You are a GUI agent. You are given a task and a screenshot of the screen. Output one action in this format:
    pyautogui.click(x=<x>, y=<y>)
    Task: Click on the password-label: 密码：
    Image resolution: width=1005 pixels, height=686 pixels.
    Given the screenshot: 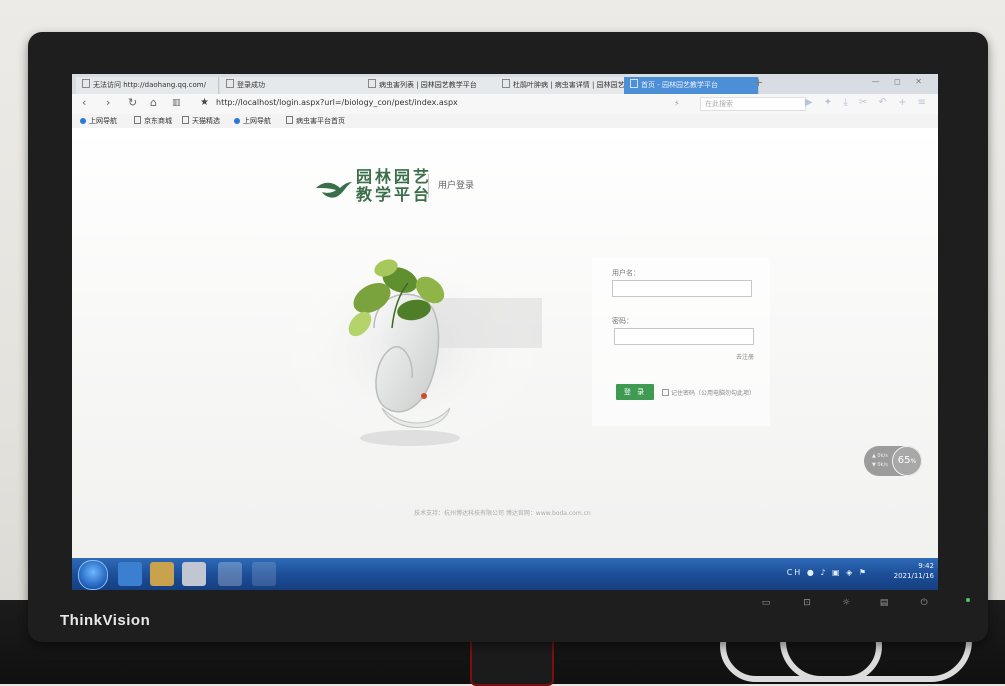 What is the action you would take?
    pyautogui.click(x=622, y=321)
    